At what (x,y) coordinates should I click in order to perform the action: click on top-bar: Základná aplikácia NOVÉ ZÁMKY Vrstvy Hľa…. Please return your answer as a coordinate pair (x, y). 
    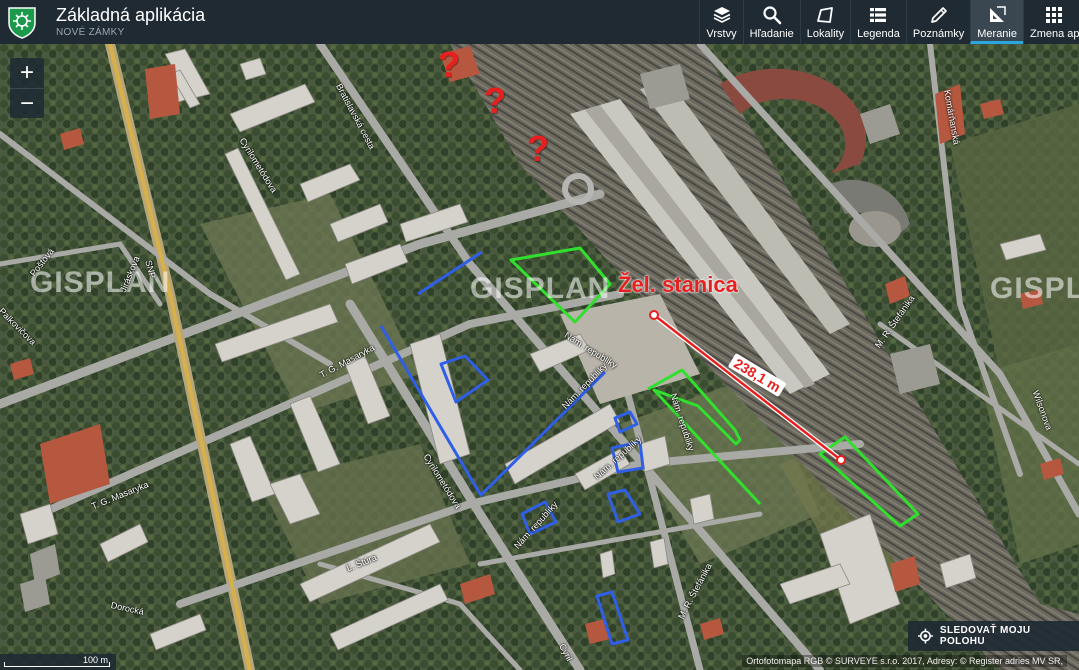
    Looking at the image, I should click on (539, 22).